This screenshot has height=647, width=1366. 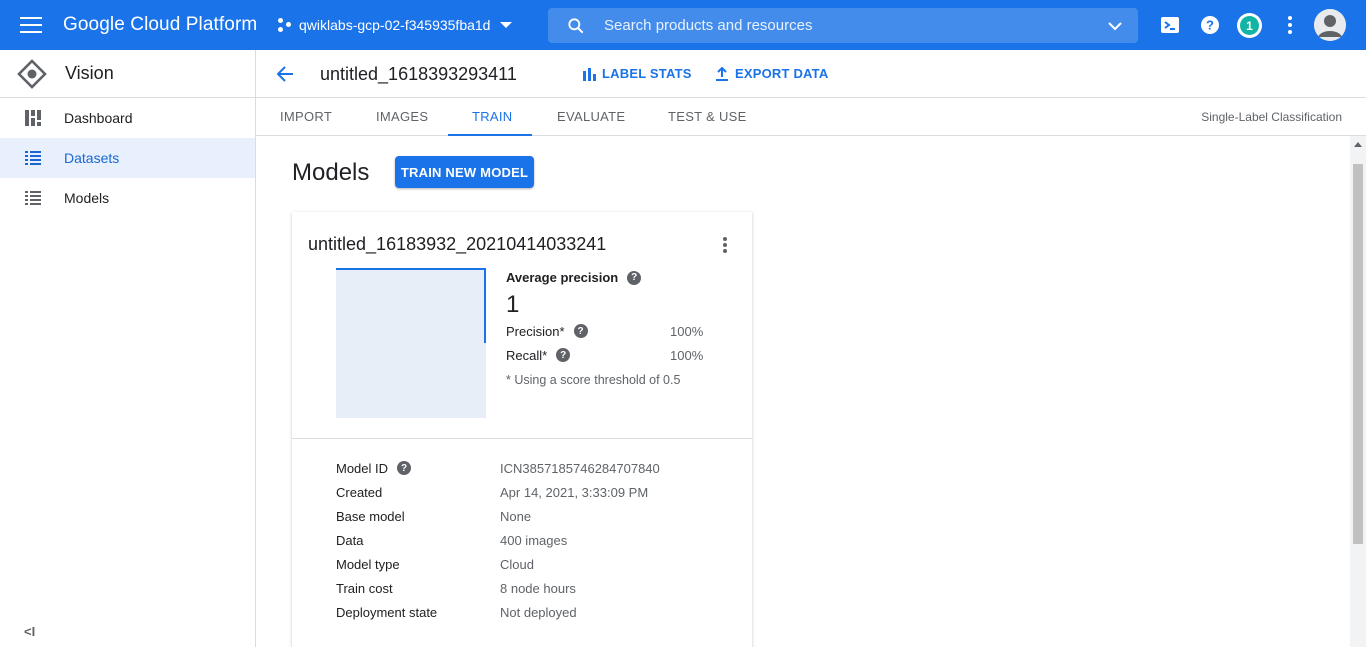 I want to click on sidebar-header: Vision, so click(x=127, y=74).